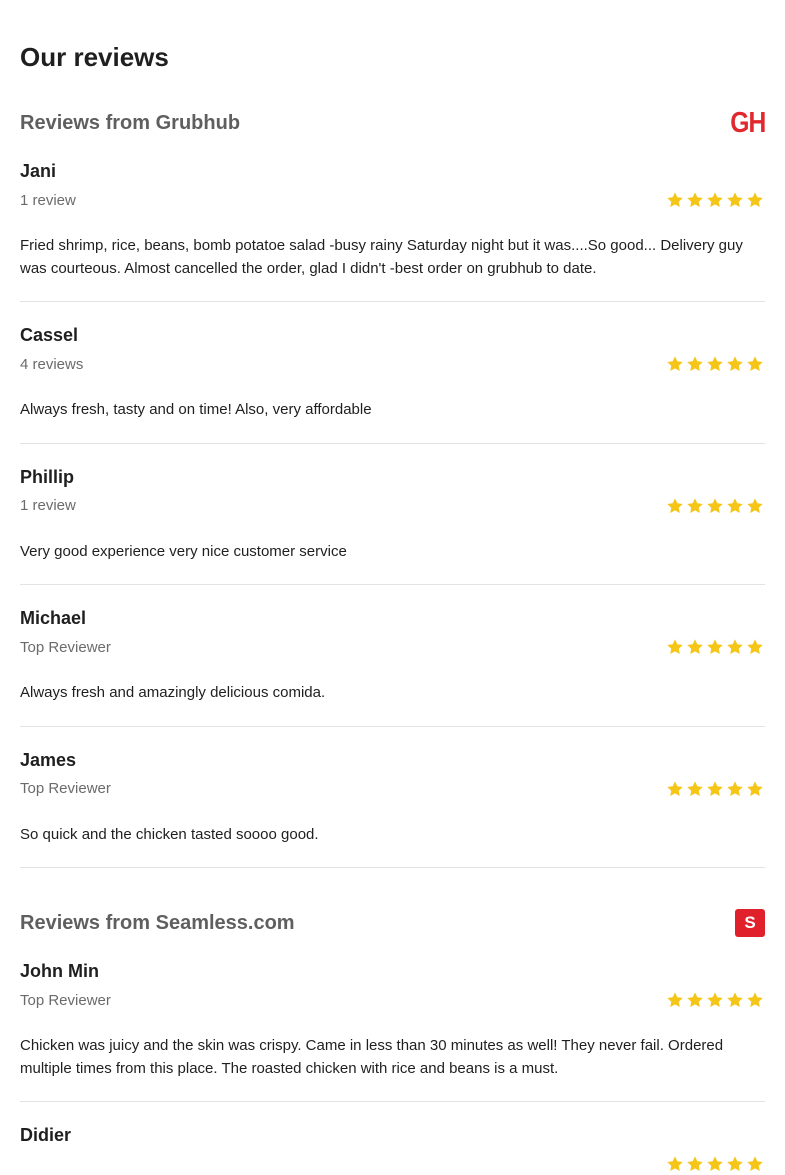 Image resolution: width=785 pixels, height=1175 pixels. Describe the element at coordinates (747, 123) in the screenshot. I see `grubhub-logo-icon: GH` at that location.